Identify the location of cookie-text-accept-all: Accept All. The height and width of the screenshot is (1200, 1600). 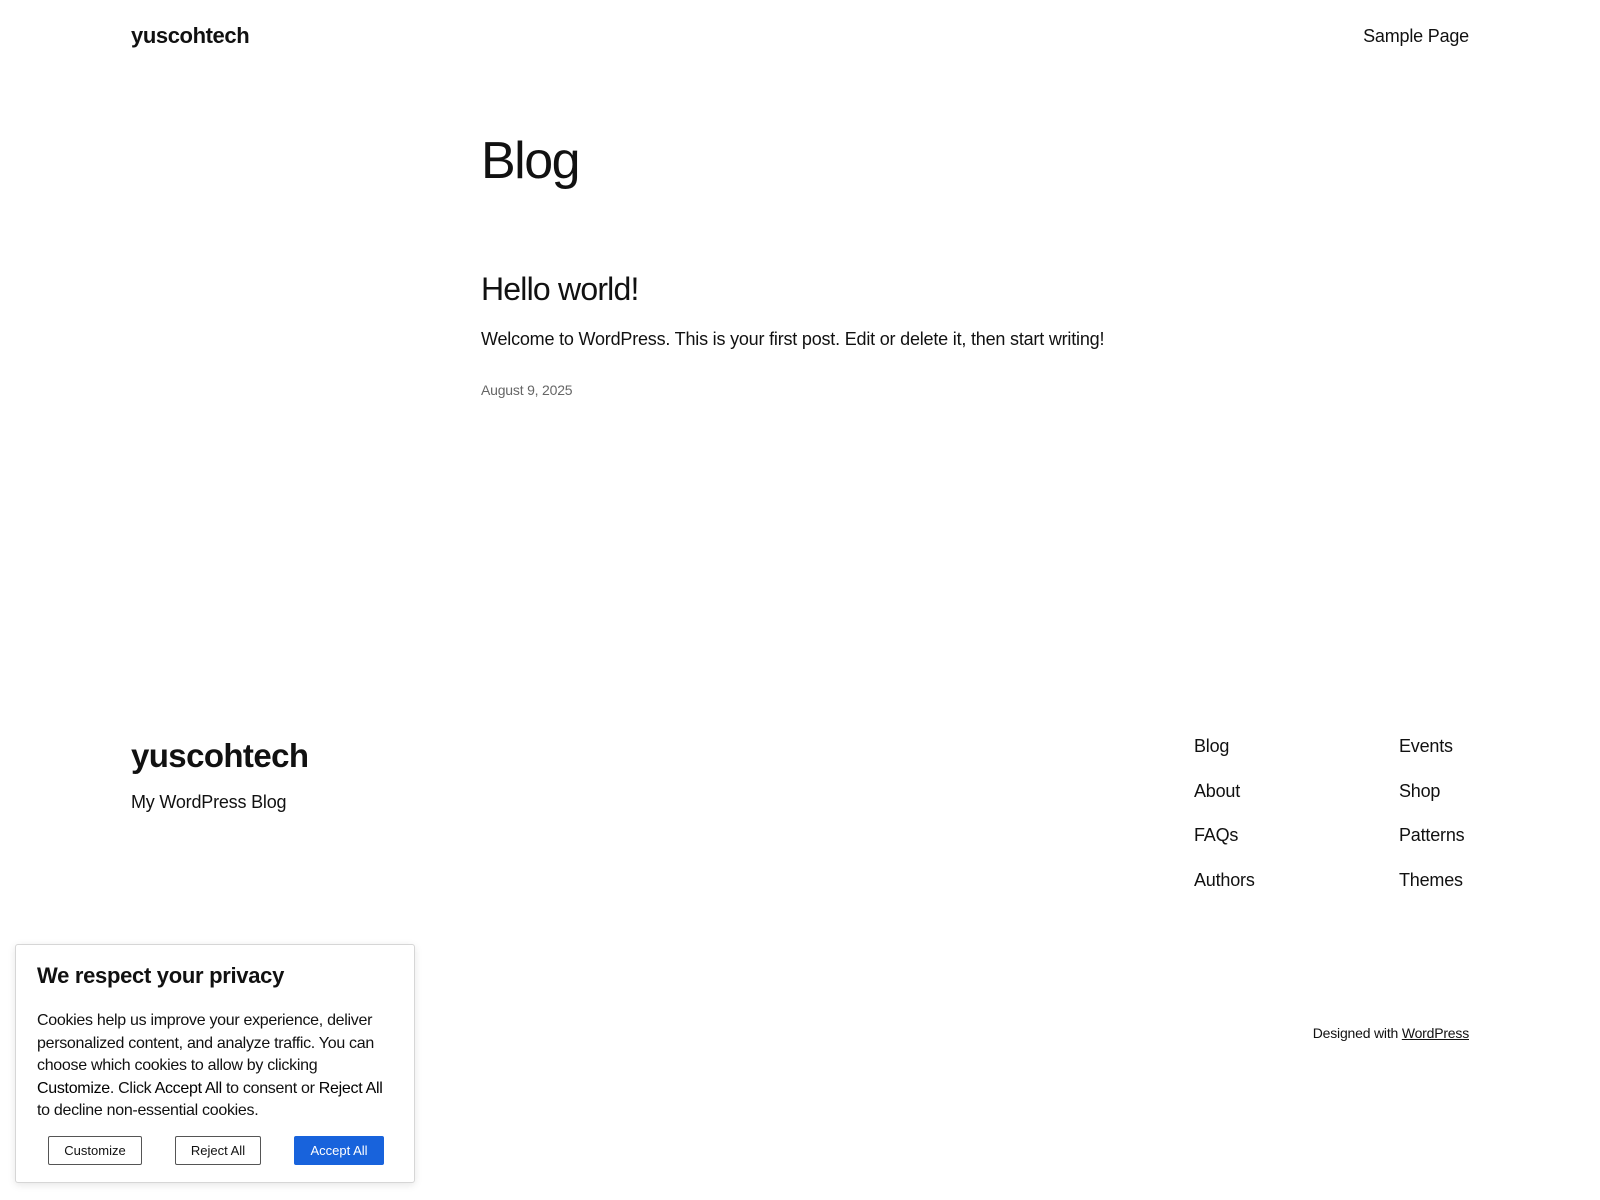
(188, 1088).